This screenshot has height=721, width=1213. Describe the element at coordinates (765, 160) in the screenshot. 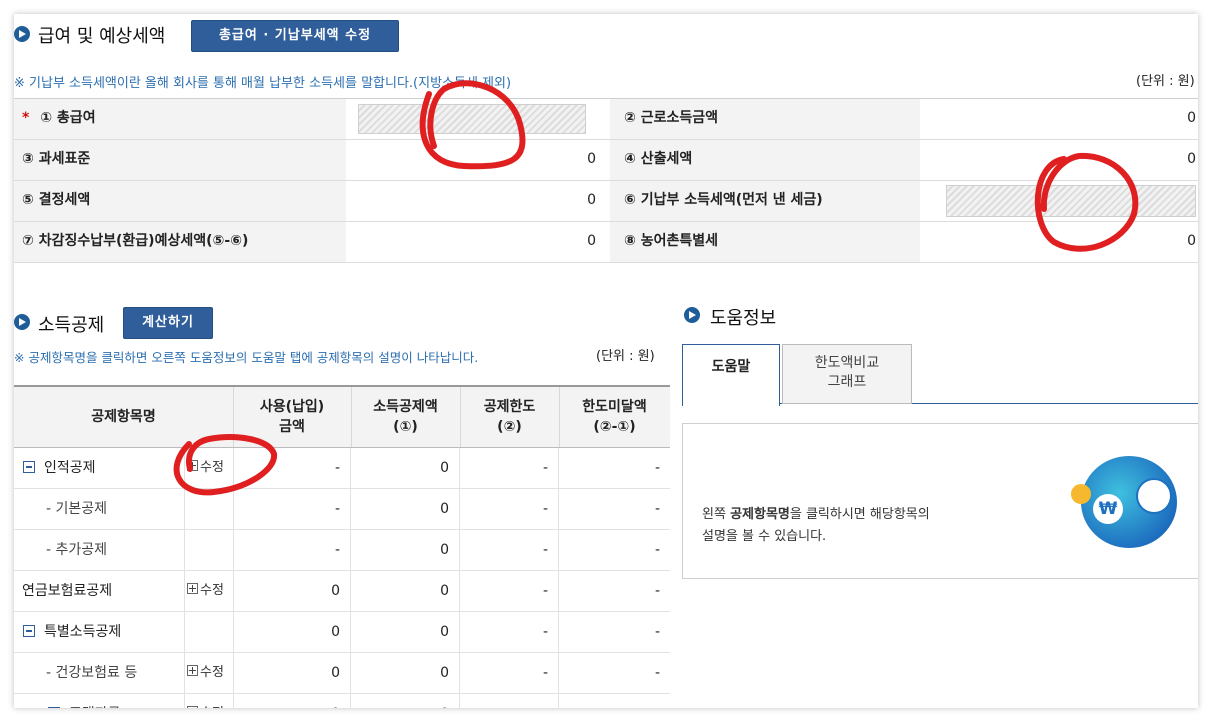

I see `summary-label: ④ 산출세액` at that location.